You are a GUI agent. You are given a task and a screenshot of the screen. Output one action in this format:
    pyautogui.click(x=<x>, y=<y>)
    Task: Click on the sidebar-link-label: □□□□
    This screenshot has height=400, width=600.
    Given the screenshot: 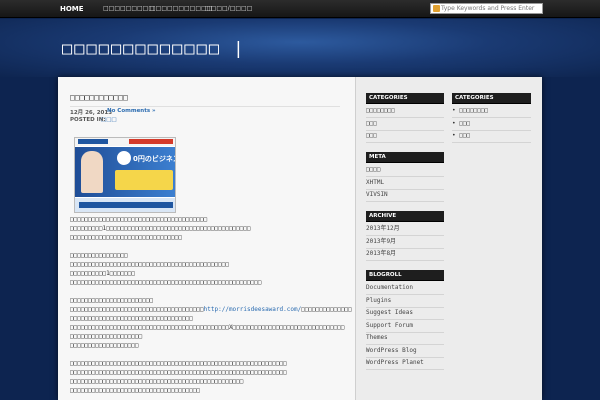 What is the action you would take?
    pyautogui.click(x=373, y=169)
    